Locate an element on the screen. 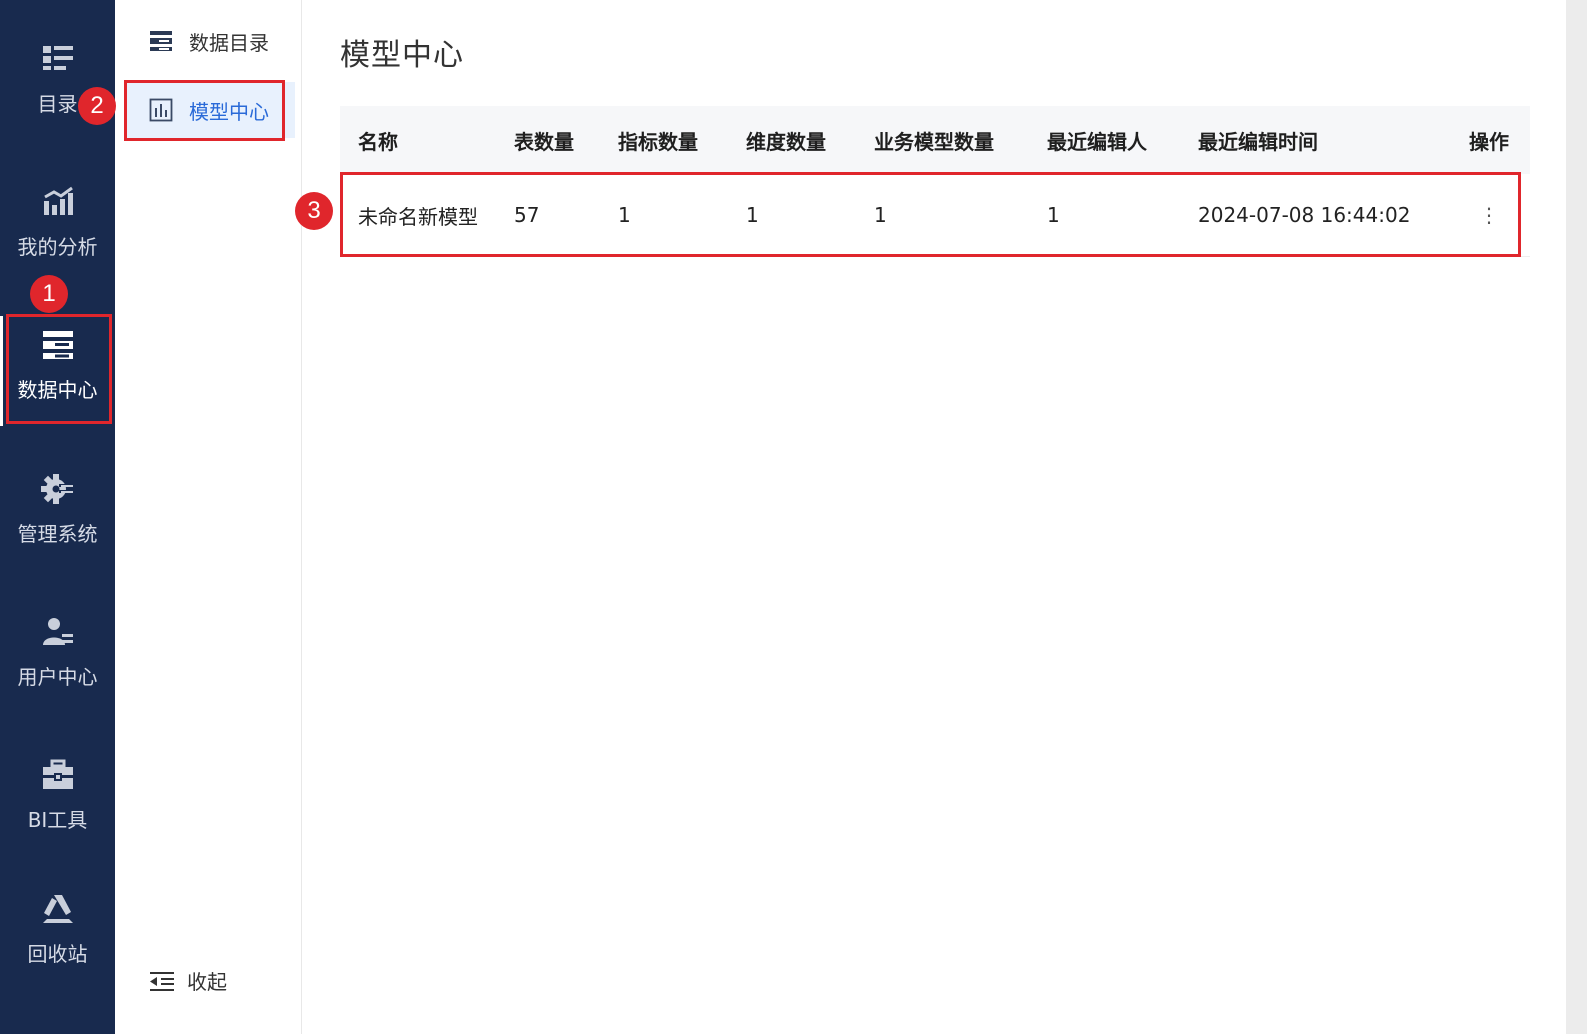  primary-sidebar: 目录 我的分析 数据中心 管理系统 用户中心 BI工具 回收站 is located at coordinates (57, 517).